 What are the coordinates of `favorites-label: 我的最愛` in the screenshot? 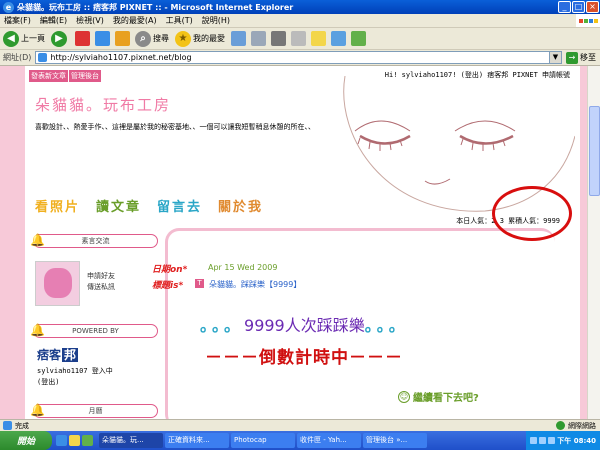 It's located at (209, 38).